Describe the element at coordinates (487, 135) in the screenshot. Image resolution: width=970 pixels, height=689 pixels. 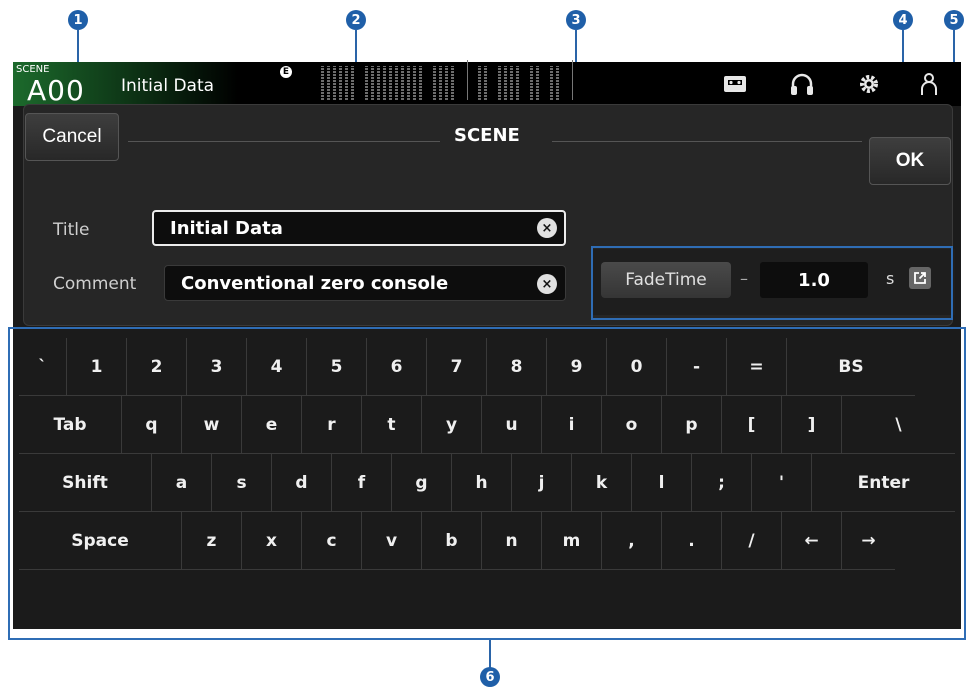
I see `dialog-title: SCENE` at that location.